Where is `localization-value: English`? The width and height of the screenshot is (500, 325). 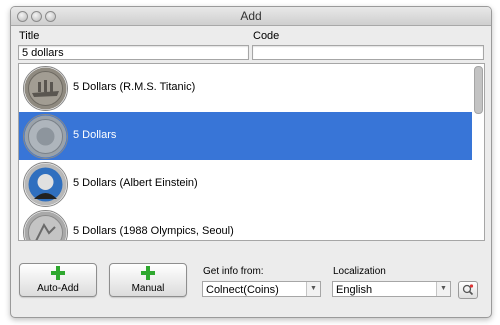
localization-value: English is located at coordinates (354, 290).